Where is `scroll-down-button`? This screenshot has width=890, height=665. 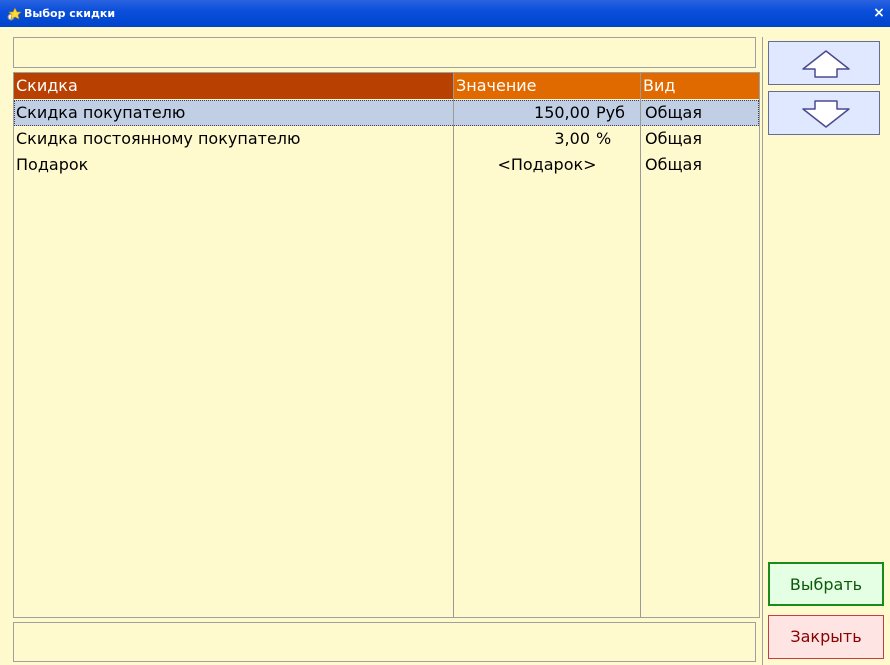
scroll-down-button is located at coordinates (824, 113).